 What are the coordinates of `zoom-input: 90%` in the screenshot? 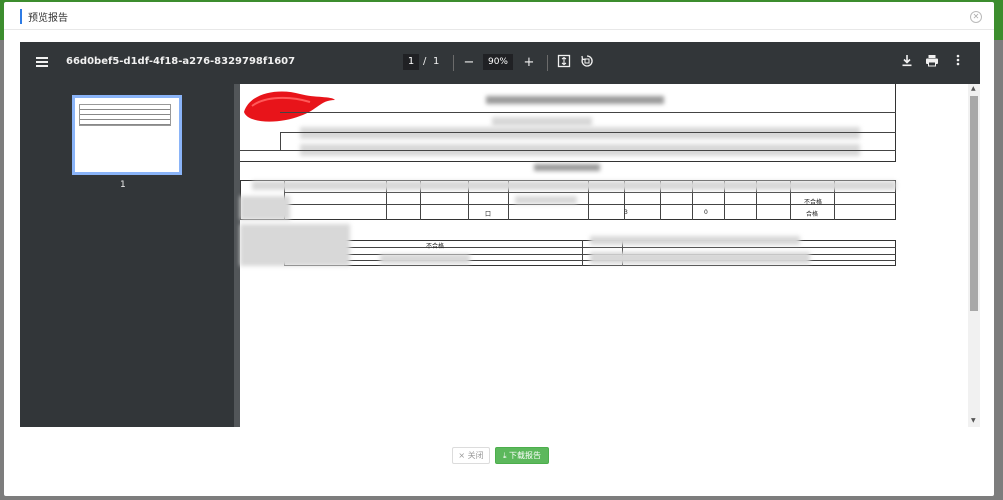 It's located at (498, 62).